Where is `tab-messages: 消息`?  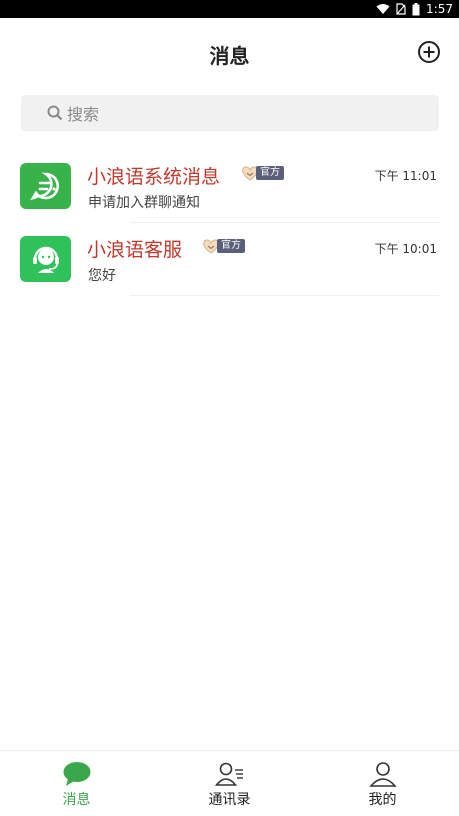
tab-messages: 消息 is located at coordinates (76, 783).